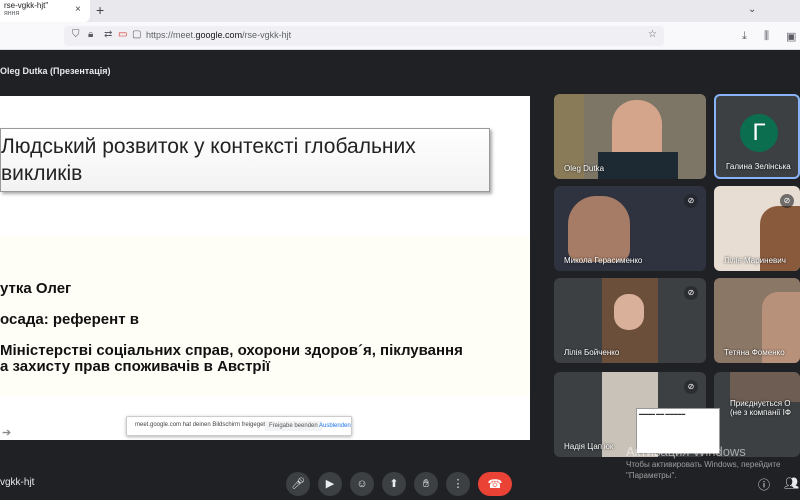  I want to click on raise-hand-button: ✋︎, so click(426, 484).